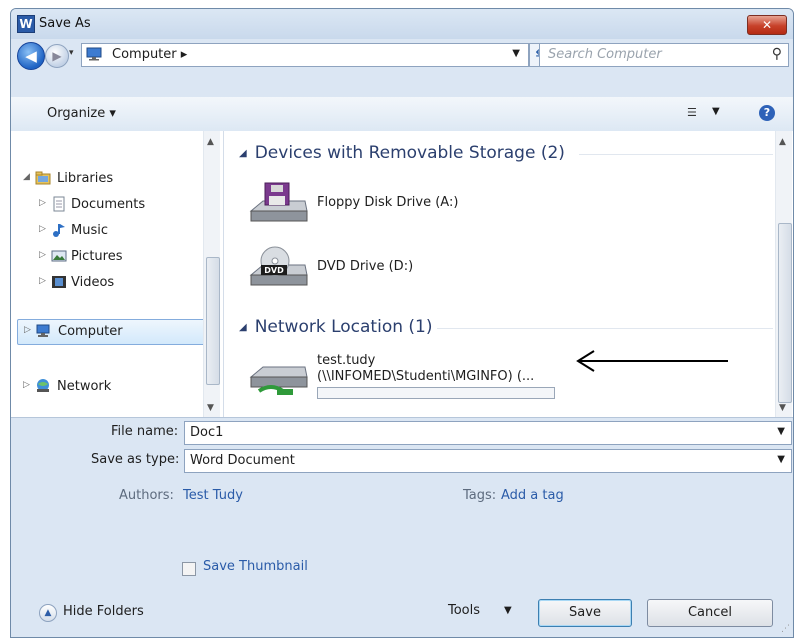 The width and height of the screenshot is (801, 644). Describe the element at coordinates (781, 459) in the screenshot. I see `savetype-dropdown-icon: ▼` at that location.